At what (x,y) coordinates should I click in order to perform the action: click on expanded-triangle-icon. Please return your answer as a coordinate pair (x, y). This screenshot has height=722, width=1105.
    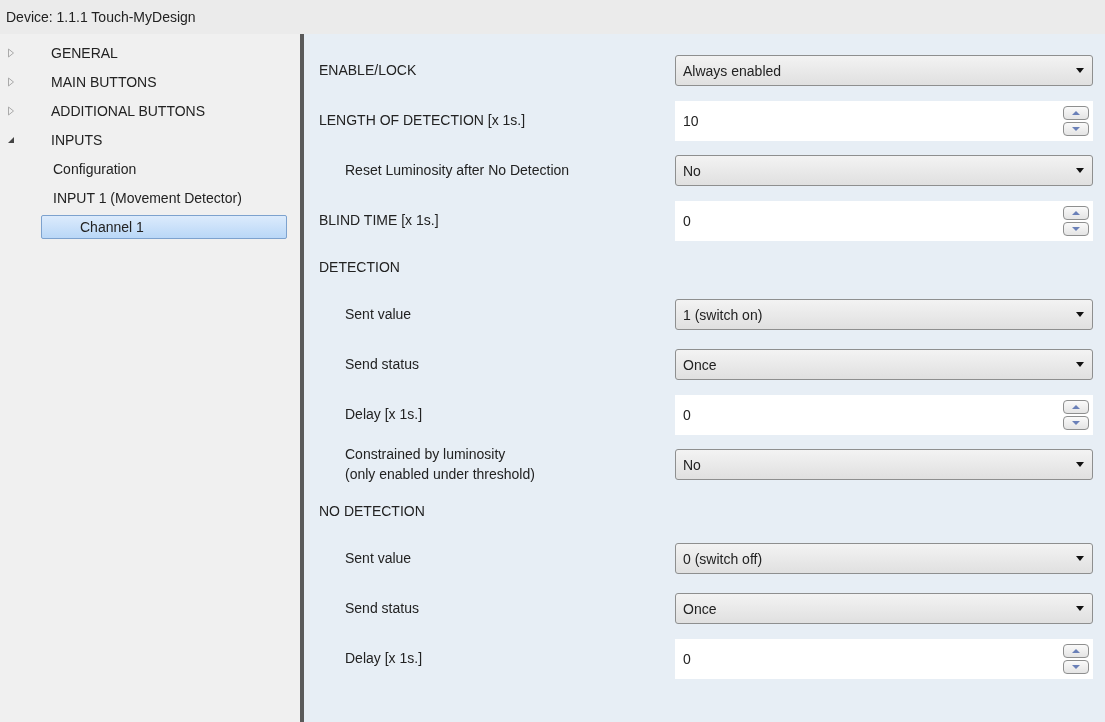
    Looking at the image, I should click on (11, 139).